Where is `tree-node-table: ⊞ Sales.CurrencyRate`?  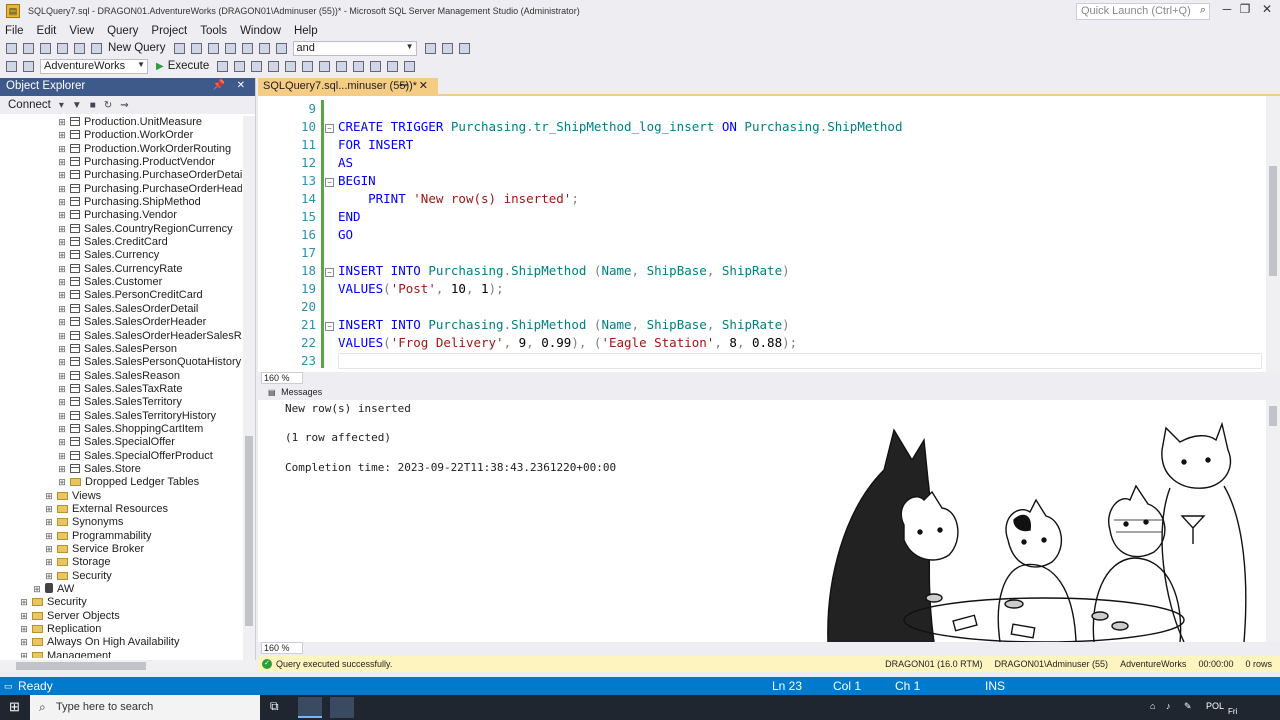
tree-node-table: ⊞ Sales.CurrencyRate is located at coordinates (121, 269).